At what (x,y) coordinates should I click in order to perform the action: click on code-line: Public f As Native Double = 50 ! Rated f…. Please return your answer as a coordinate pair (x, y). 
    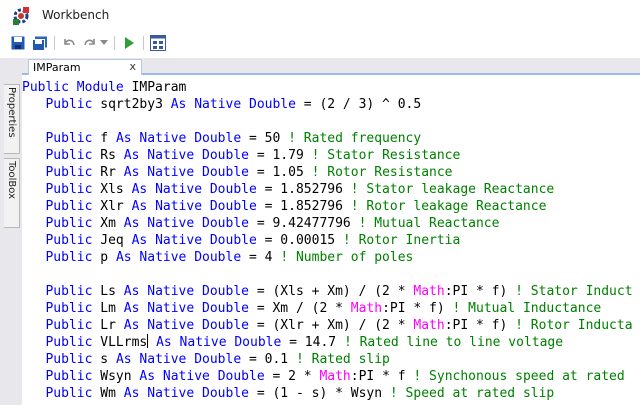
    Looking at the image, I should click on (233, 138).